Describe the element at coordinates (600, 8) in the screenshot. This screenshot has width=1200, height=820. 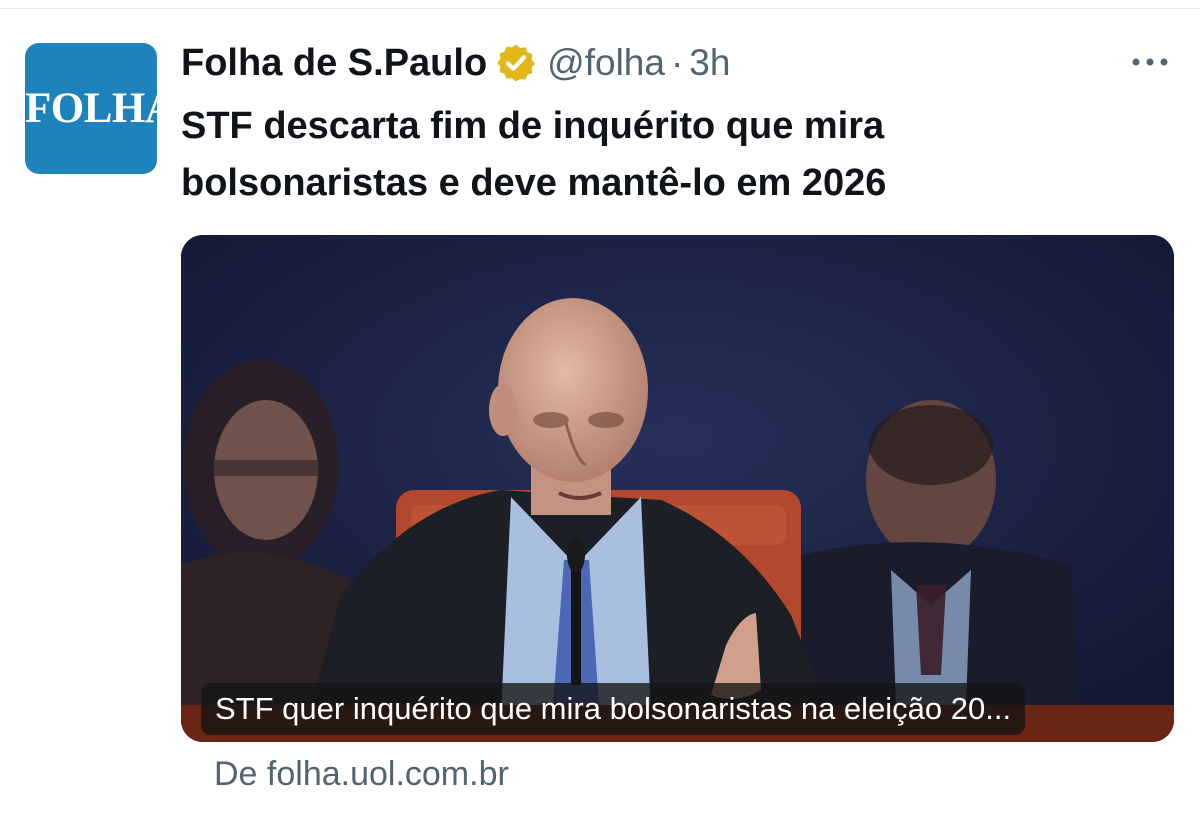
I see `top-divider` at that location.